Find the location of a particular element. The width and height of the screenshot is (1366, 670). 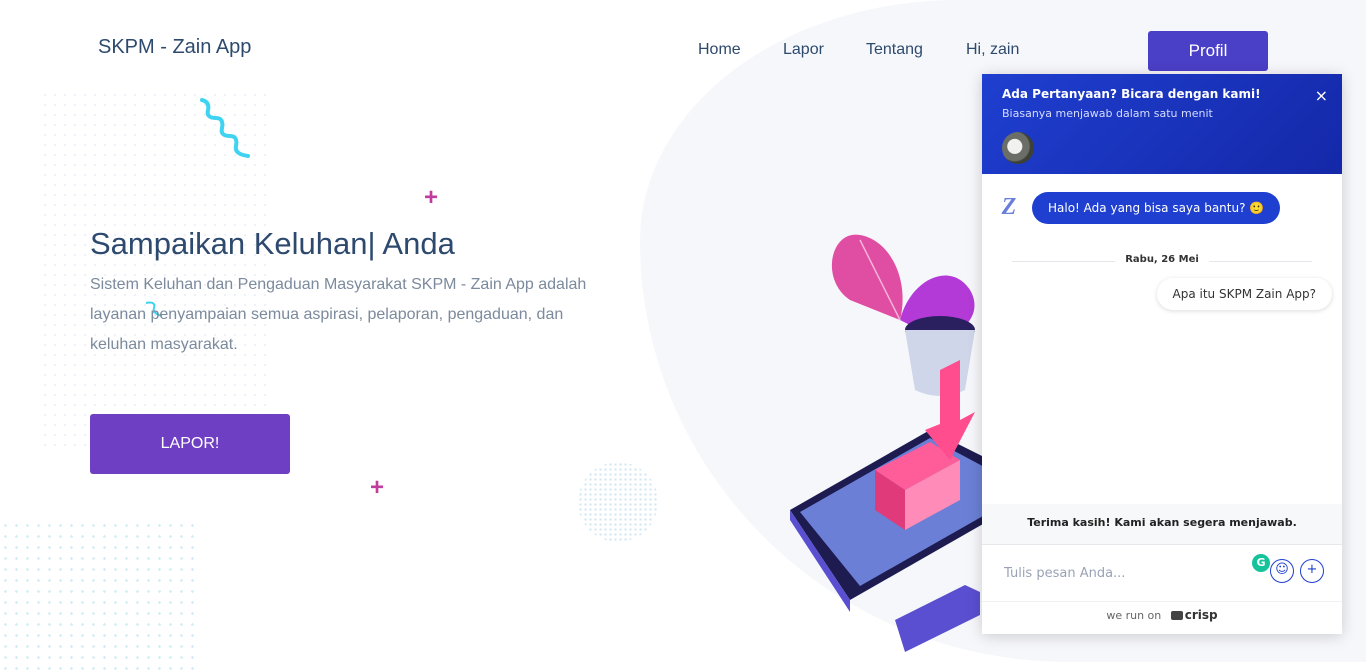

agent-avatar is located at coordinates (1018, 148).